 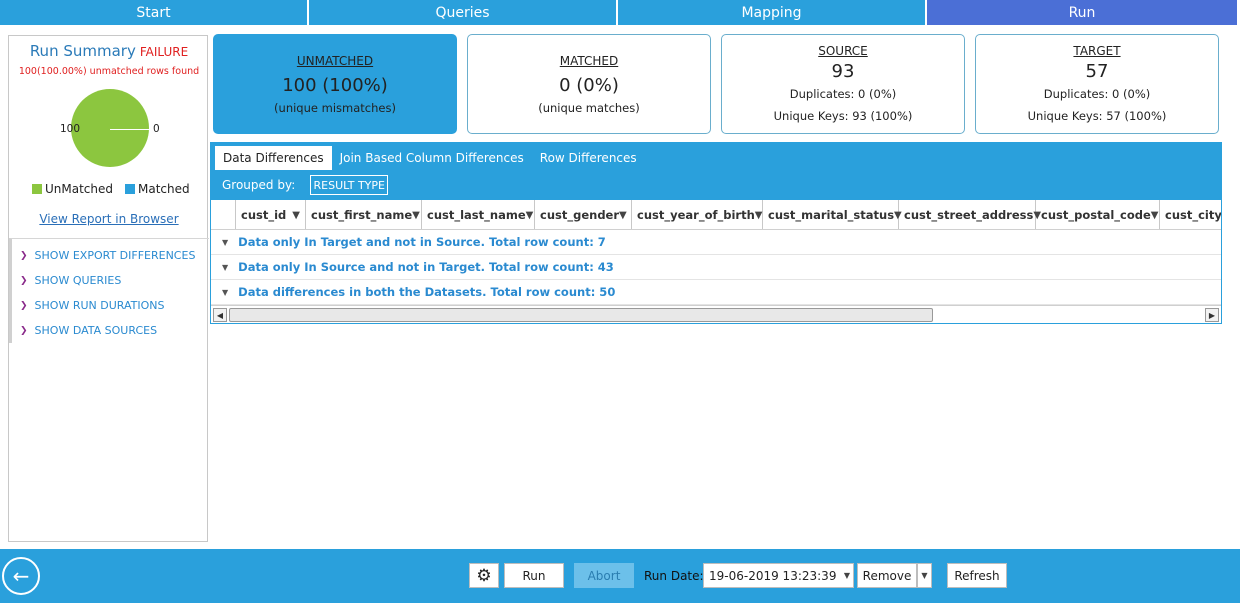 I want to click on column-header-label: cust_marital_status, so click(x=831, y=215).